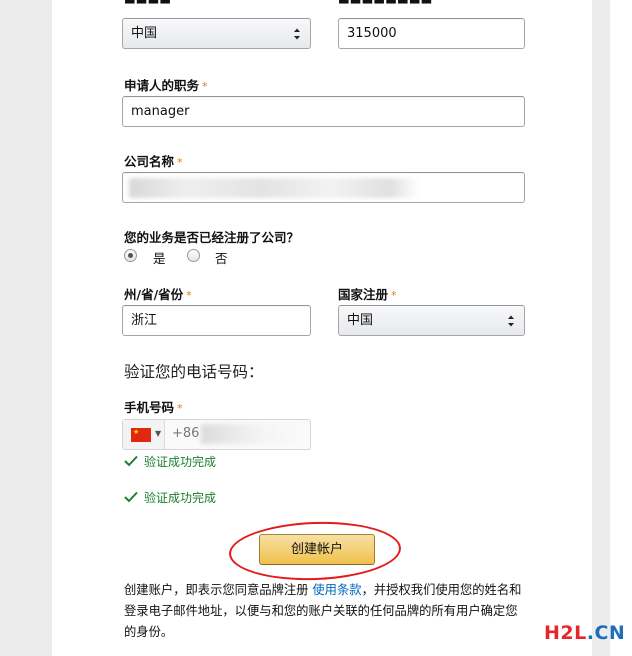  What do you see at coordinates (153, 407) in the screenshot?
I see `mobile-label: 手机号码 *` at bounding box center [153, 407].